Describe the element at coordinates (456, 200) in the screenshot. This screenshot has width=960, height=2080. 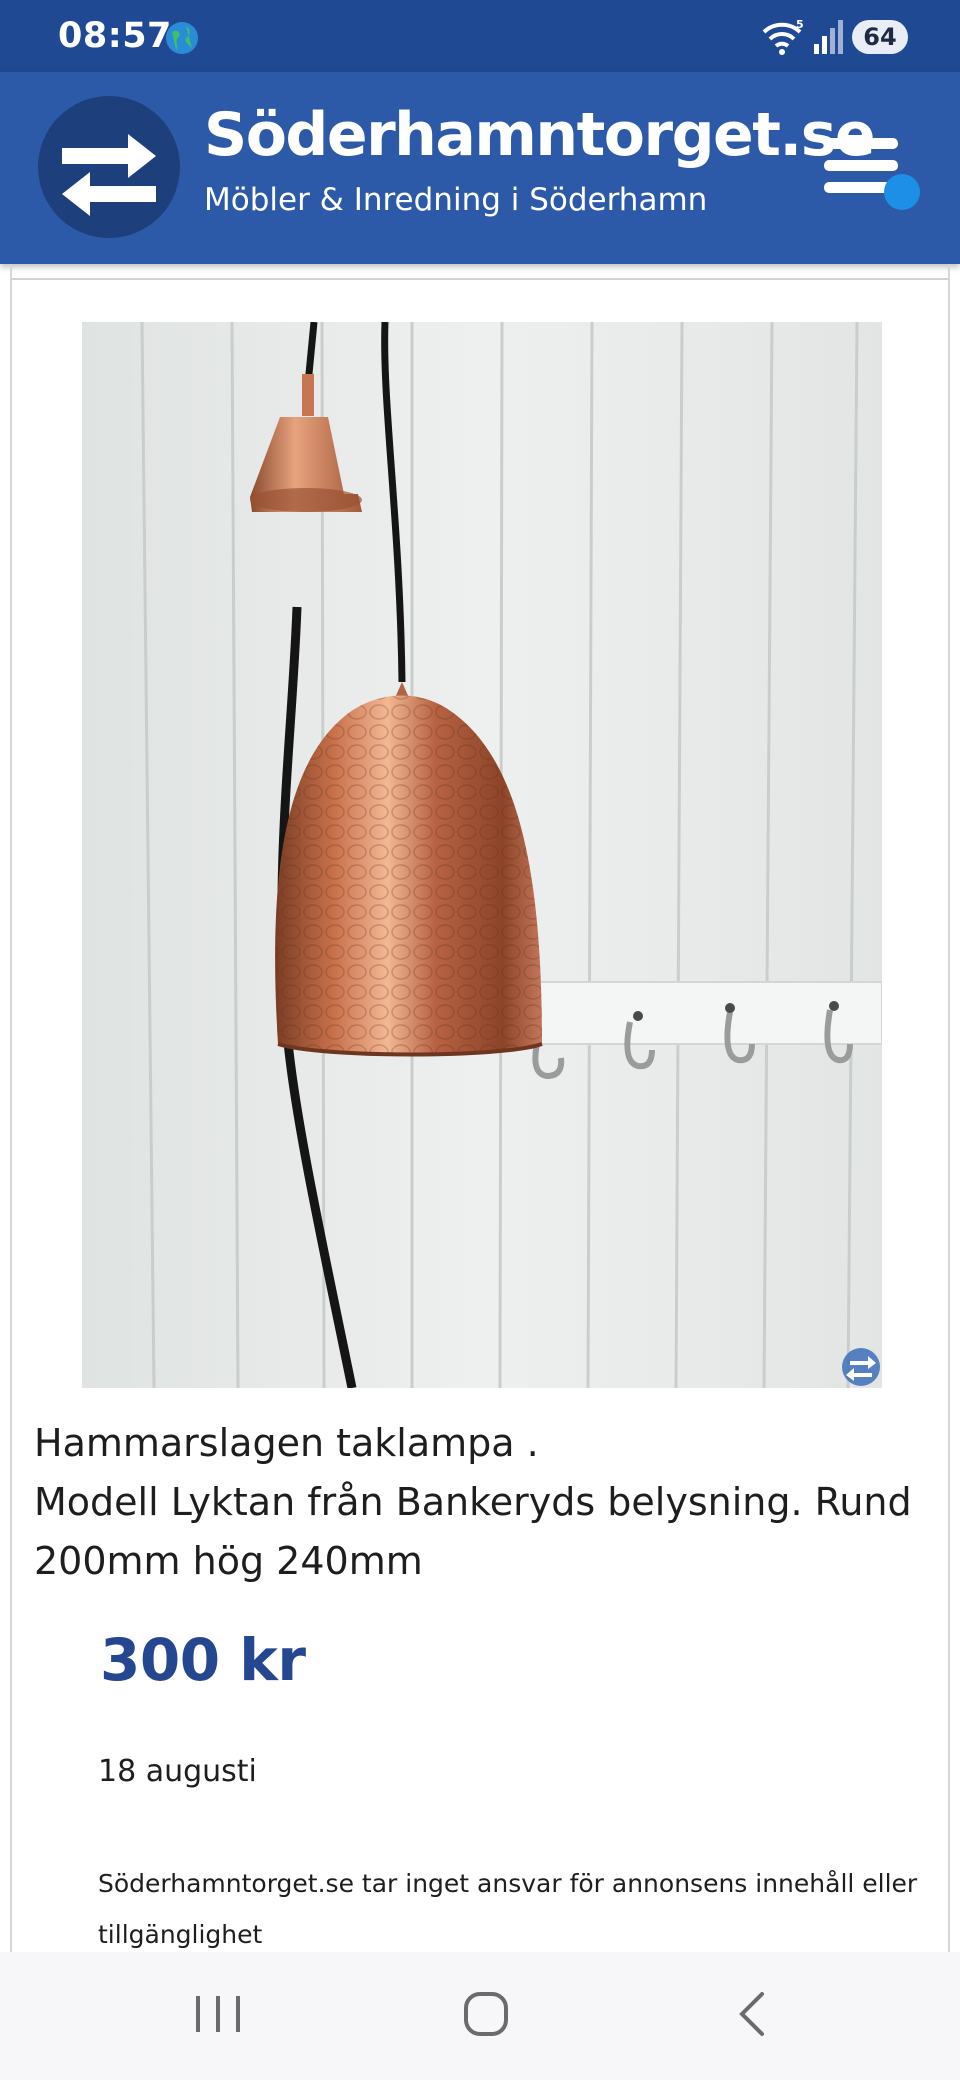
I see `site-tagline: Möbler & Inredning i Söderhamn` at that location.